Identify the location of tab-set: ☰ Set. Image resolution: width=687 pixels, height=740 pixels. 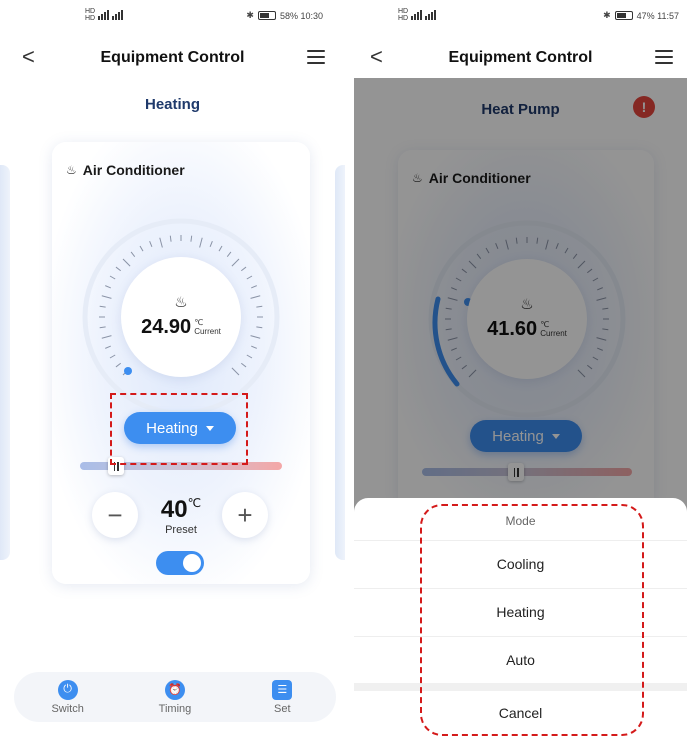
(282, 697).